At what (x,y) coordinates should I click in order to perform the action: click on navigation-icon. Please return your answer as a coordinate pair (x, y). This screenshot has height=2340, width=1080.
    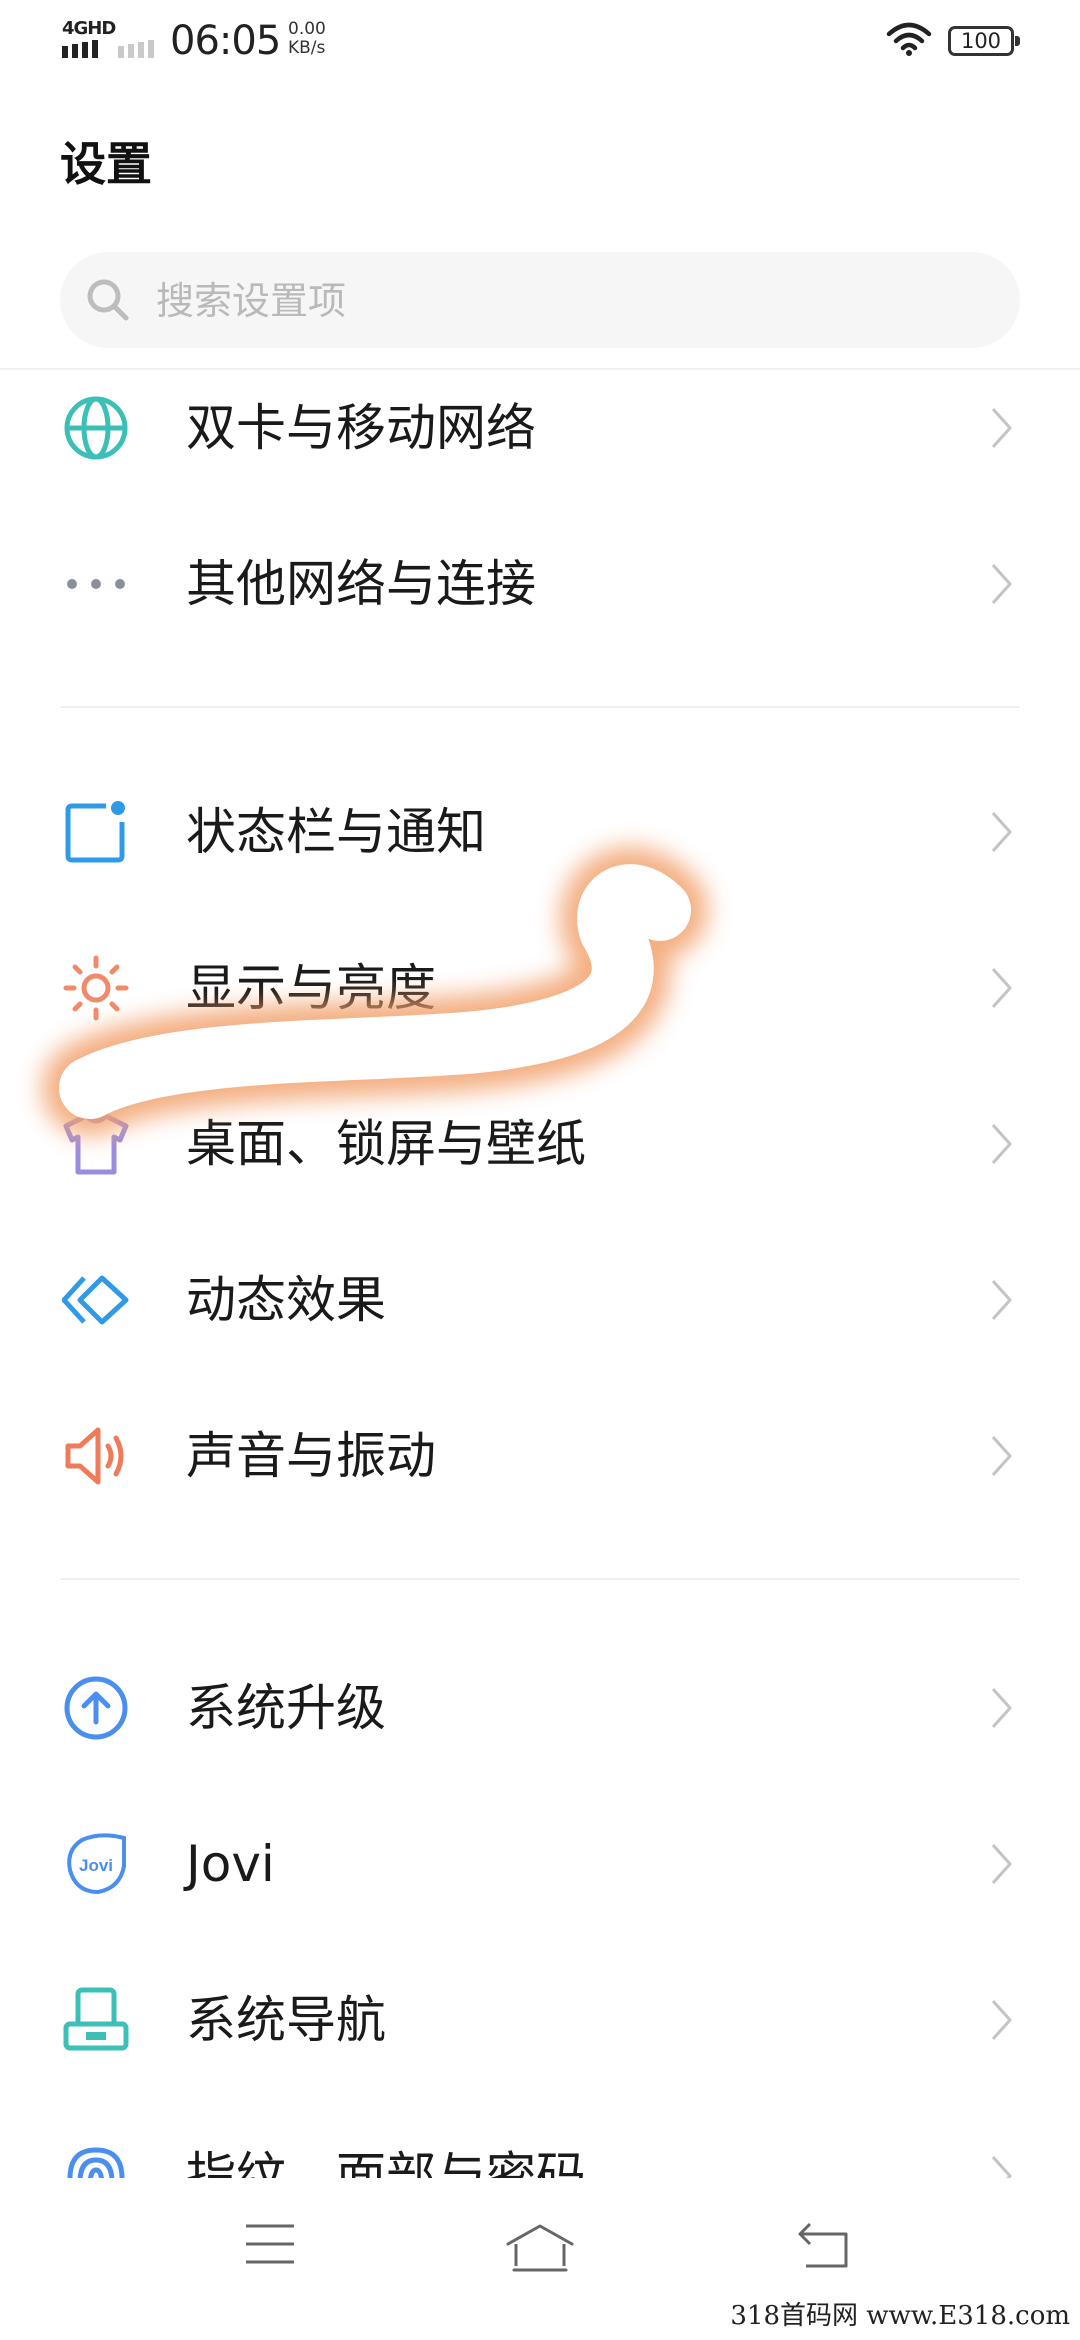
    Looking at the image, I should click on (96, 2019).